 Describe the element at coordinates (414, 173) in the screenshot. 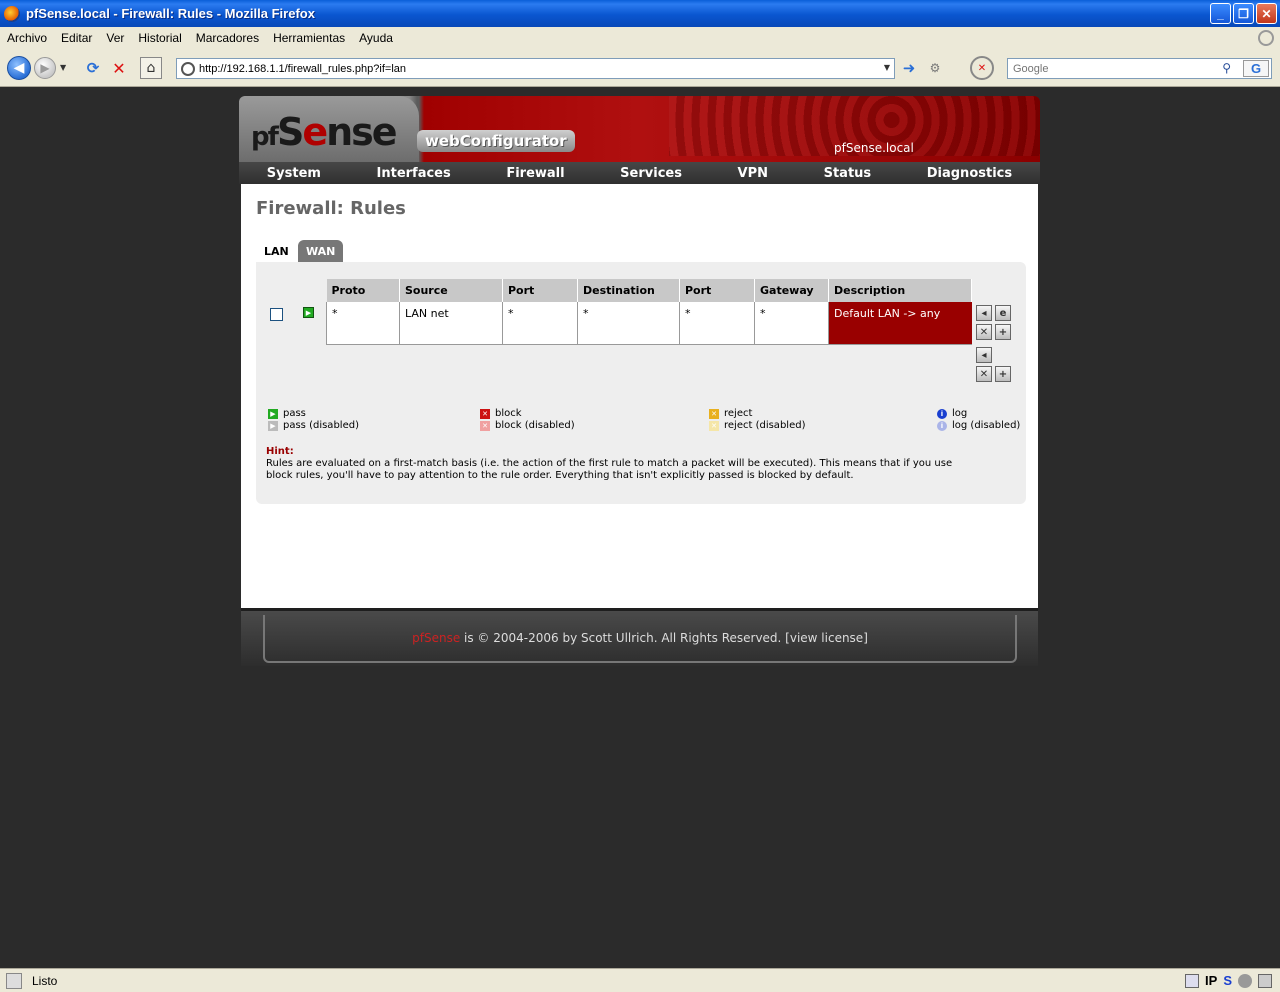

I see `nav-interfaces: Interfaces` at that location.